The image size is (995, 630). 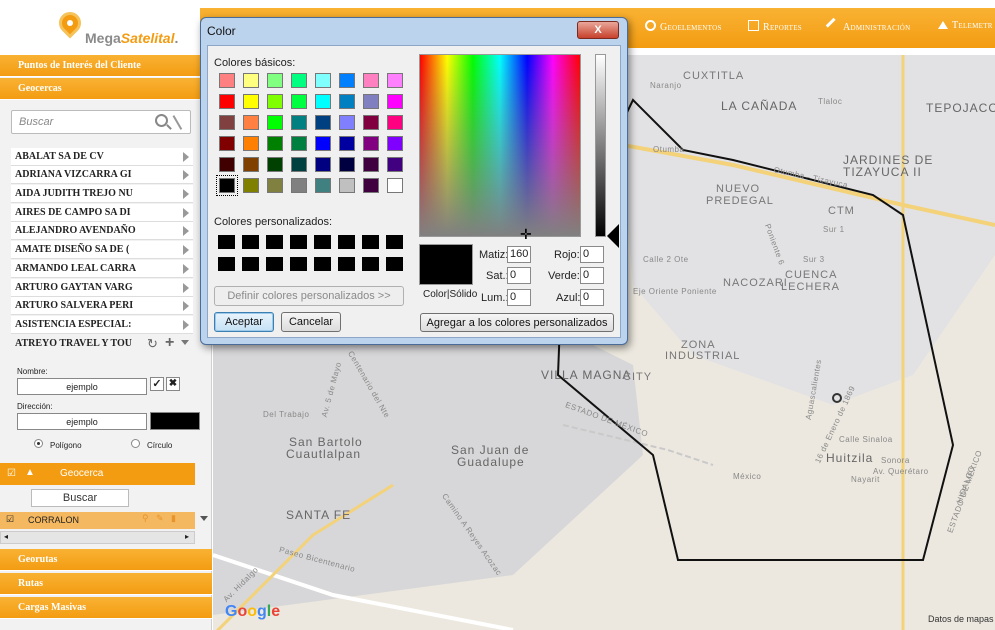 What do you see at coordinates (961, 619) in the screenshot?
I see `map-attribution: Datos de mapas ©` at bounding box center [961, 619].